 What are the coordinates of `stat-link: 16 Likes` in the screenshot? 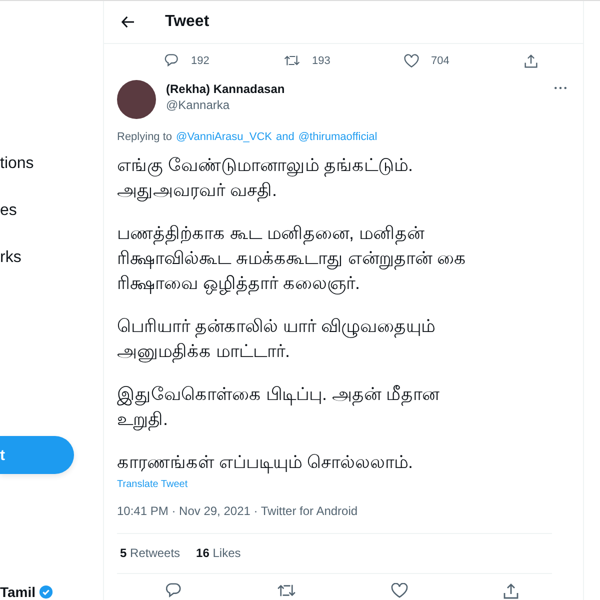 It's located at (218, 553).